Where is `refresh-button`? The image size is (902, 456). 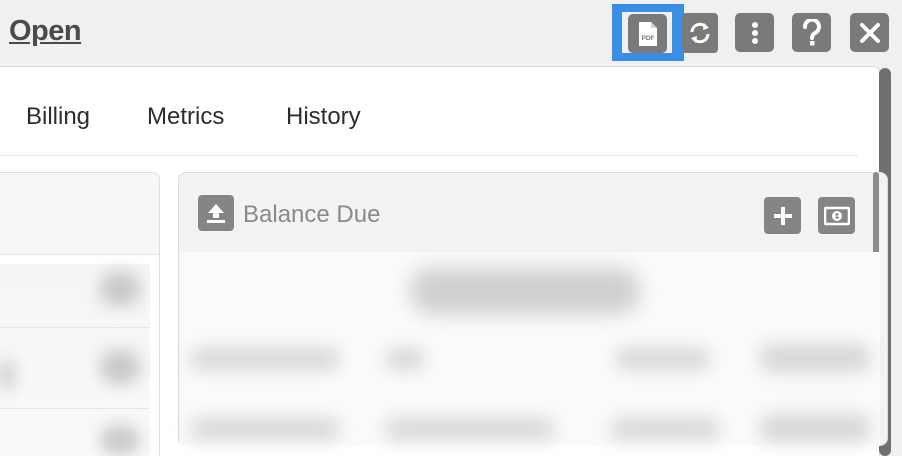 refresh-button is located at coordinates (700, 33).